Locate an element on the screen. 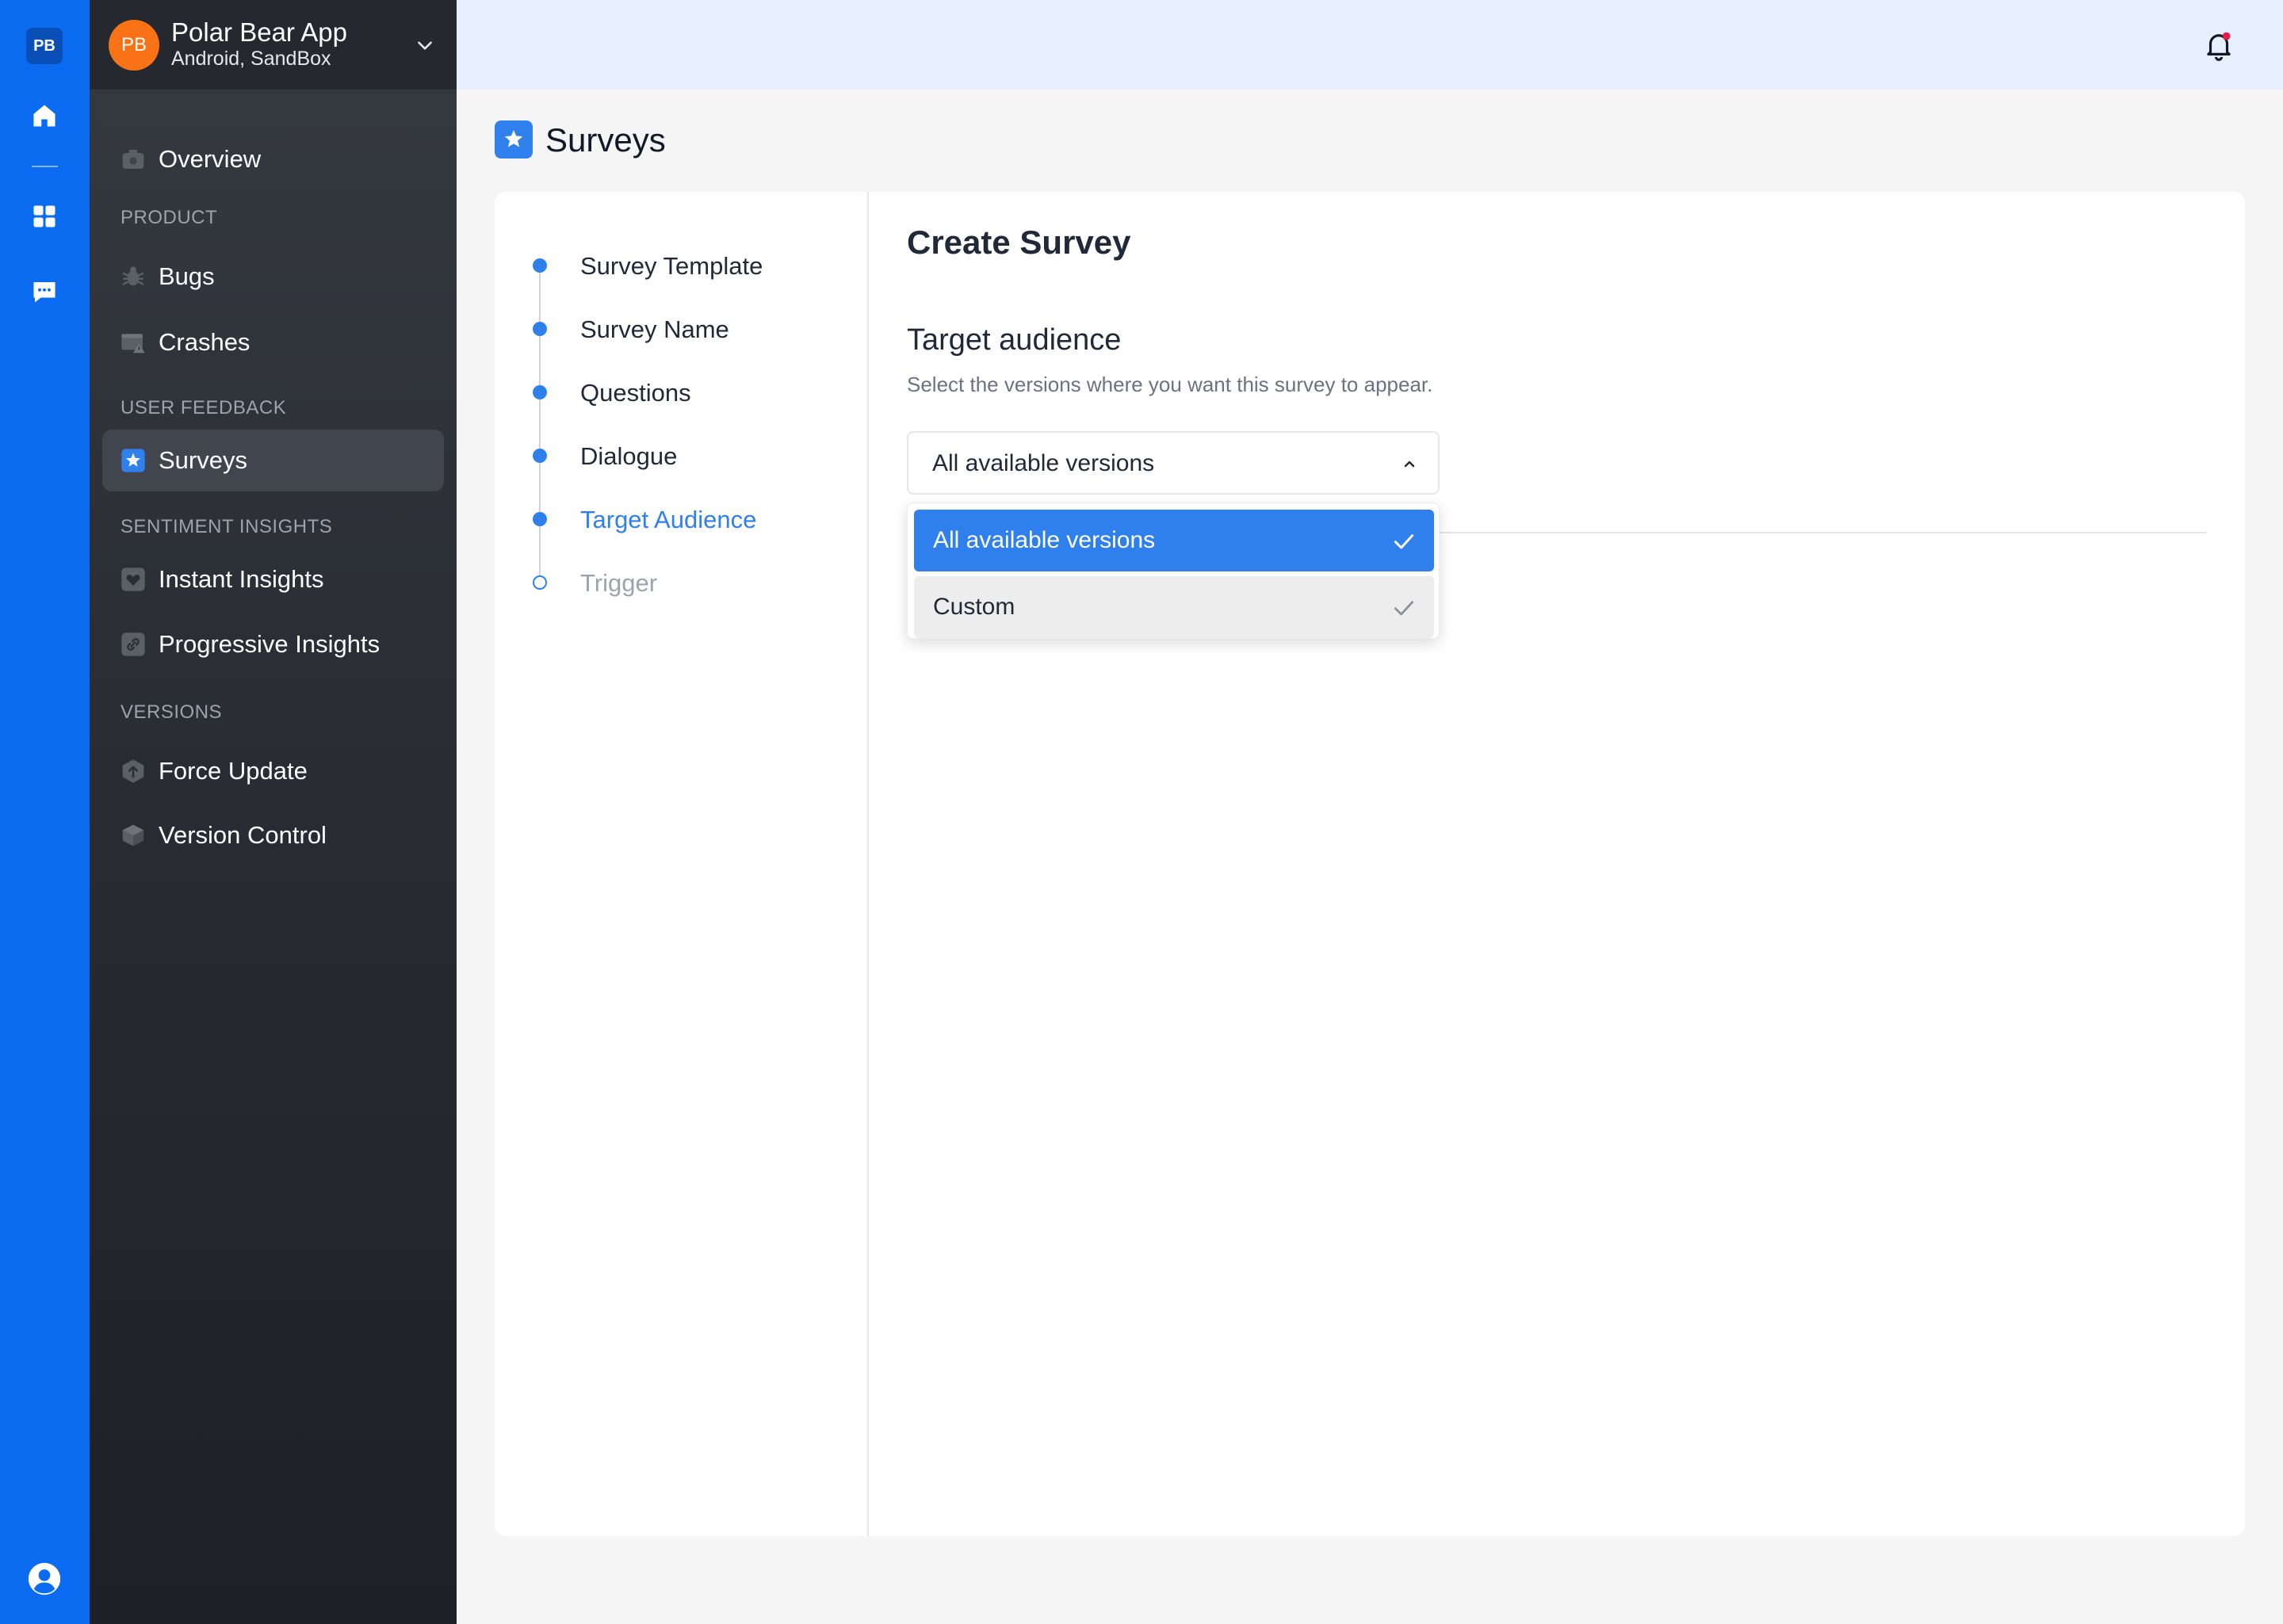  crash-window-icon is located at coordinates (133, 343).